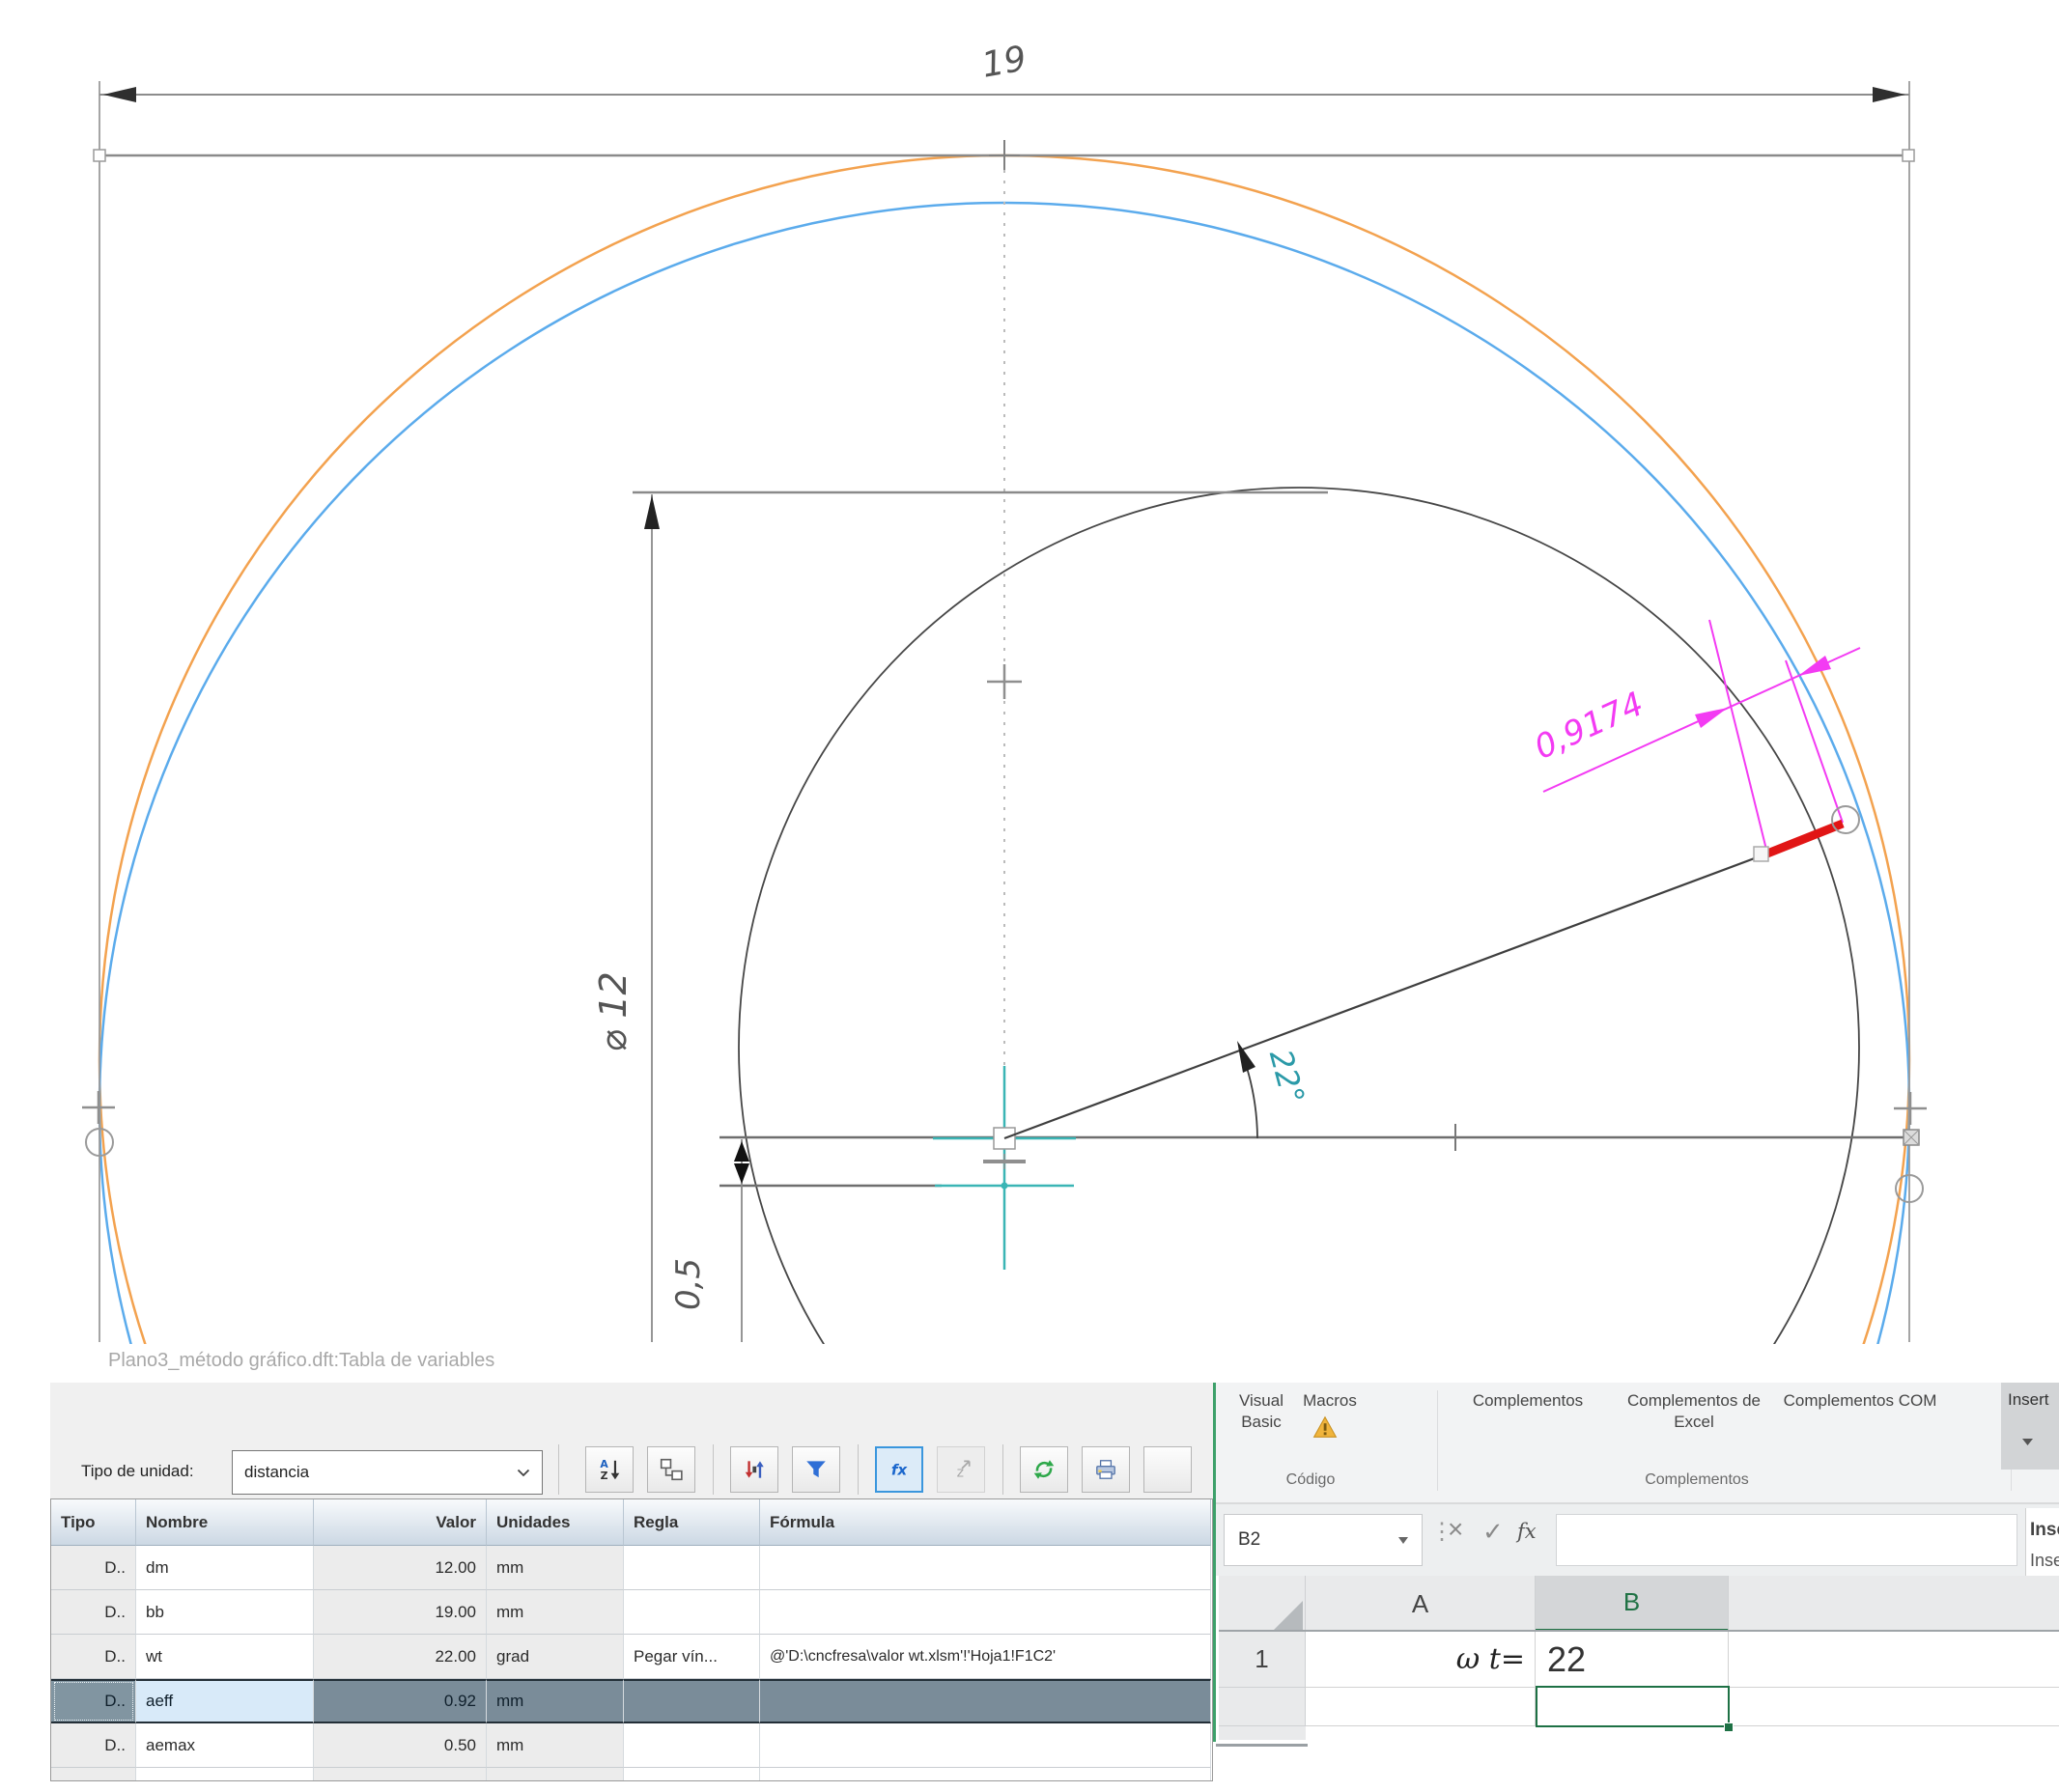 The image size is (2059, 1792). What do you see at coordinates (1261, 1412) in the screenshot?
I see `visual-basic-button: Visual Basic` at bounding box center [1261, 1412].